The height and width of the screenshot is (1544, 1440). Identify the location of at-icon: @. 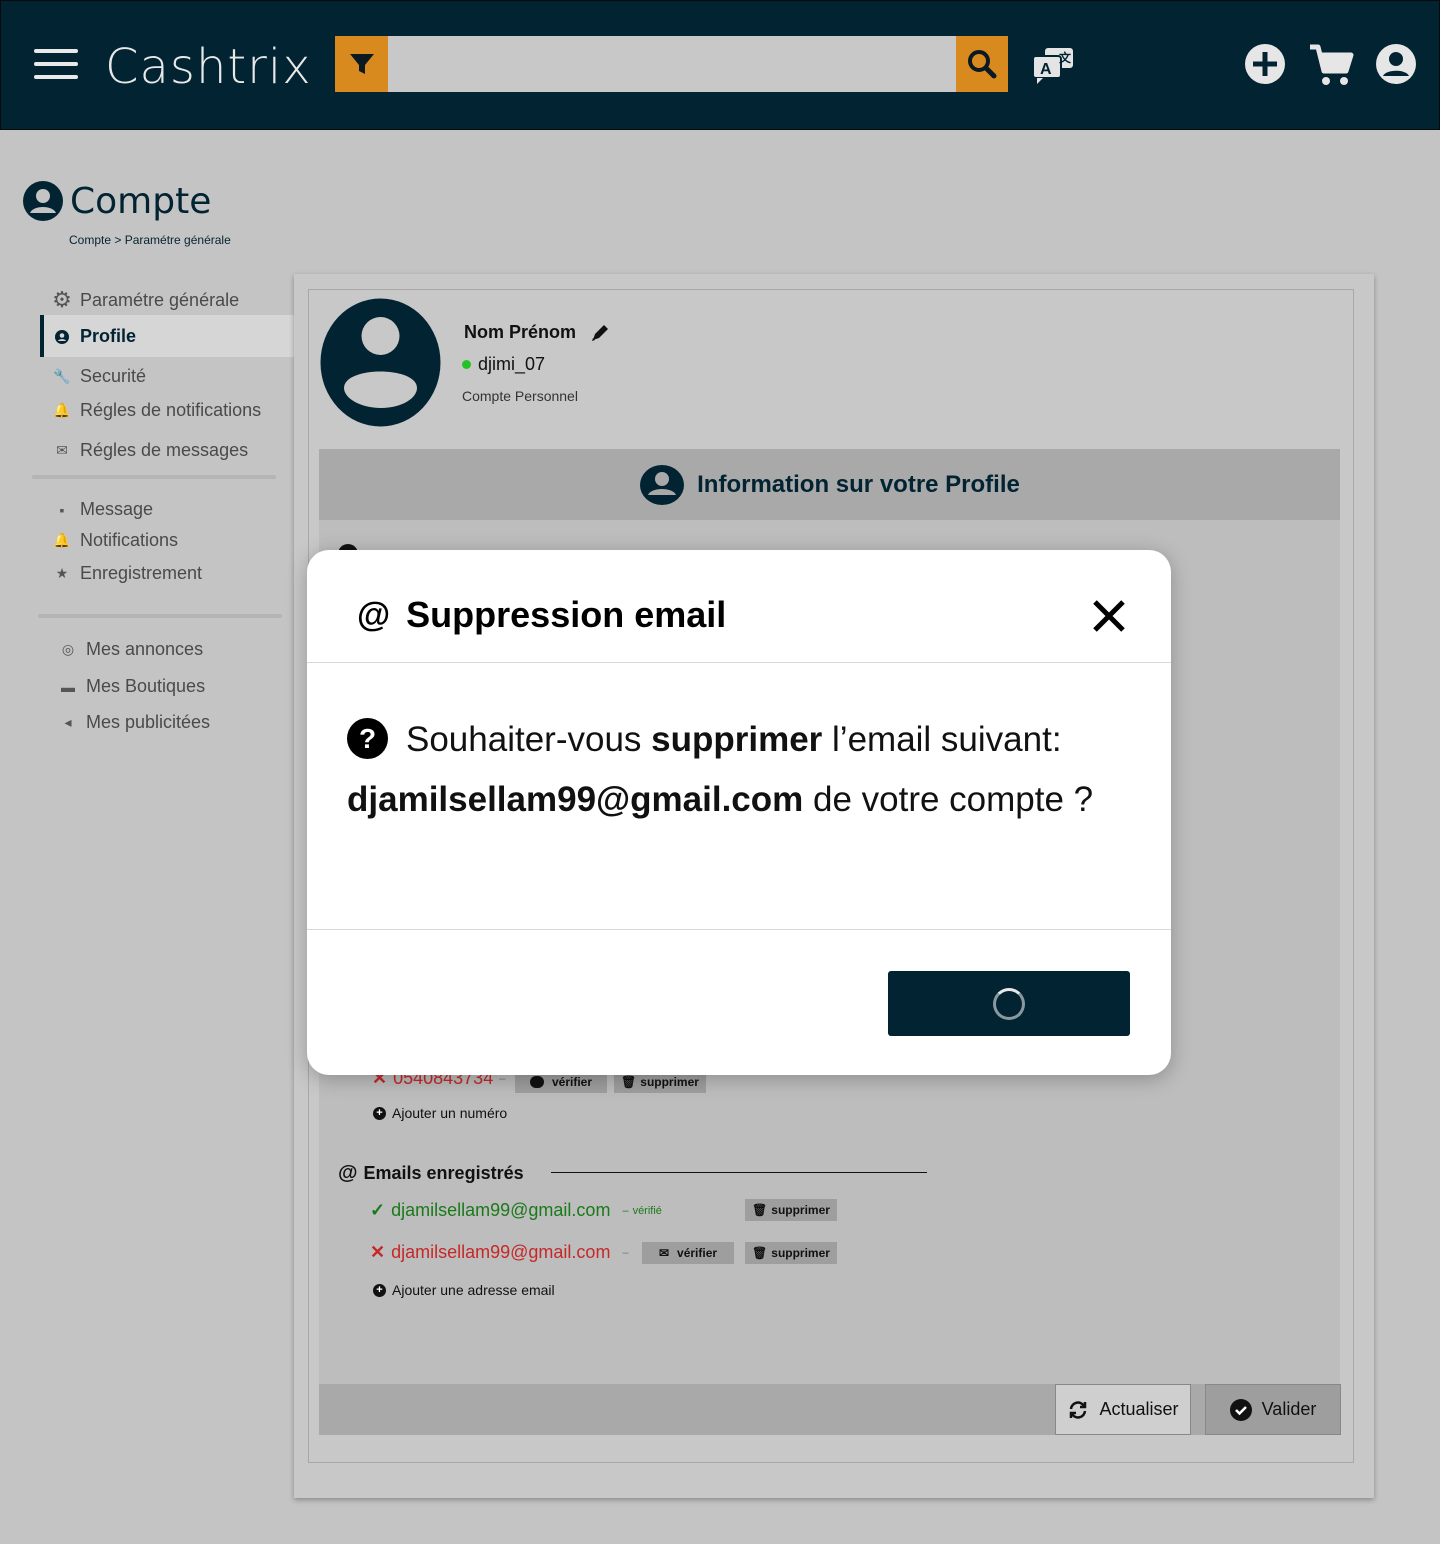
(374, 614).